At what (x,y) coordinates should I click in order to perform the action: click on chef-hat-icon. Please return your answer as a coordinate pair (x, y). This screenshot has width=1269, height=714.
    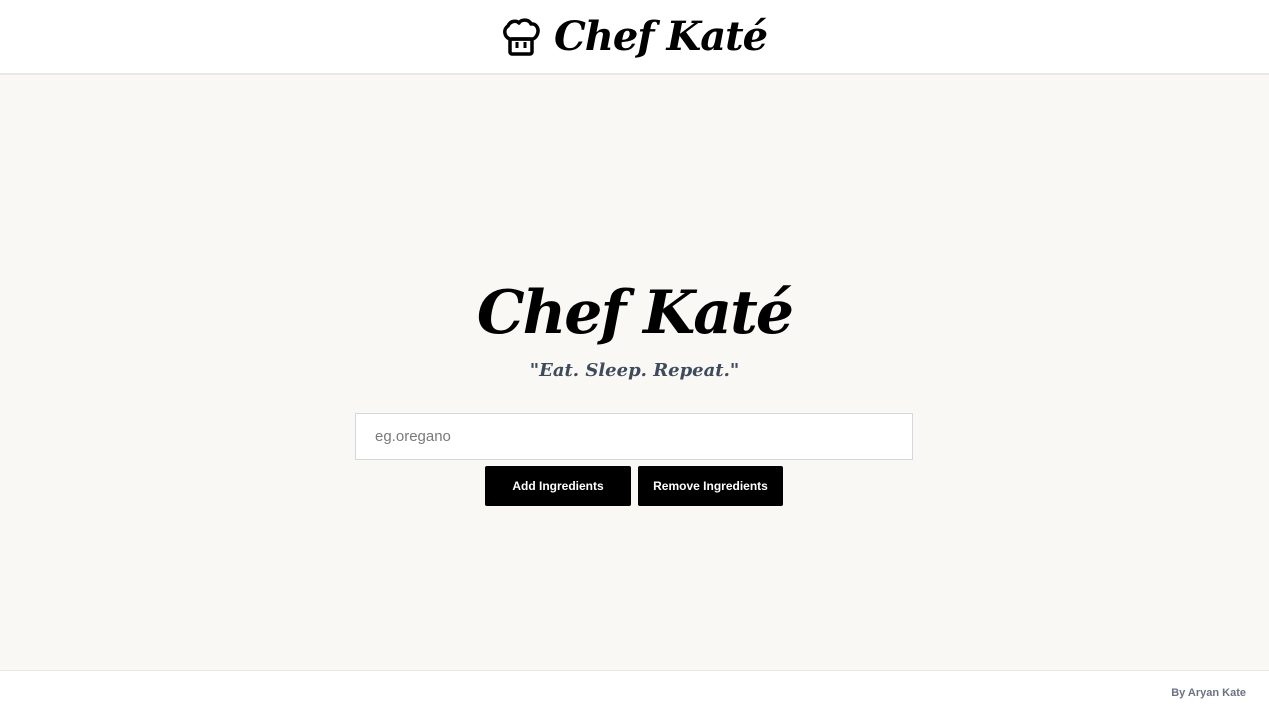
    Looking at the image, I should click on (521, 36).